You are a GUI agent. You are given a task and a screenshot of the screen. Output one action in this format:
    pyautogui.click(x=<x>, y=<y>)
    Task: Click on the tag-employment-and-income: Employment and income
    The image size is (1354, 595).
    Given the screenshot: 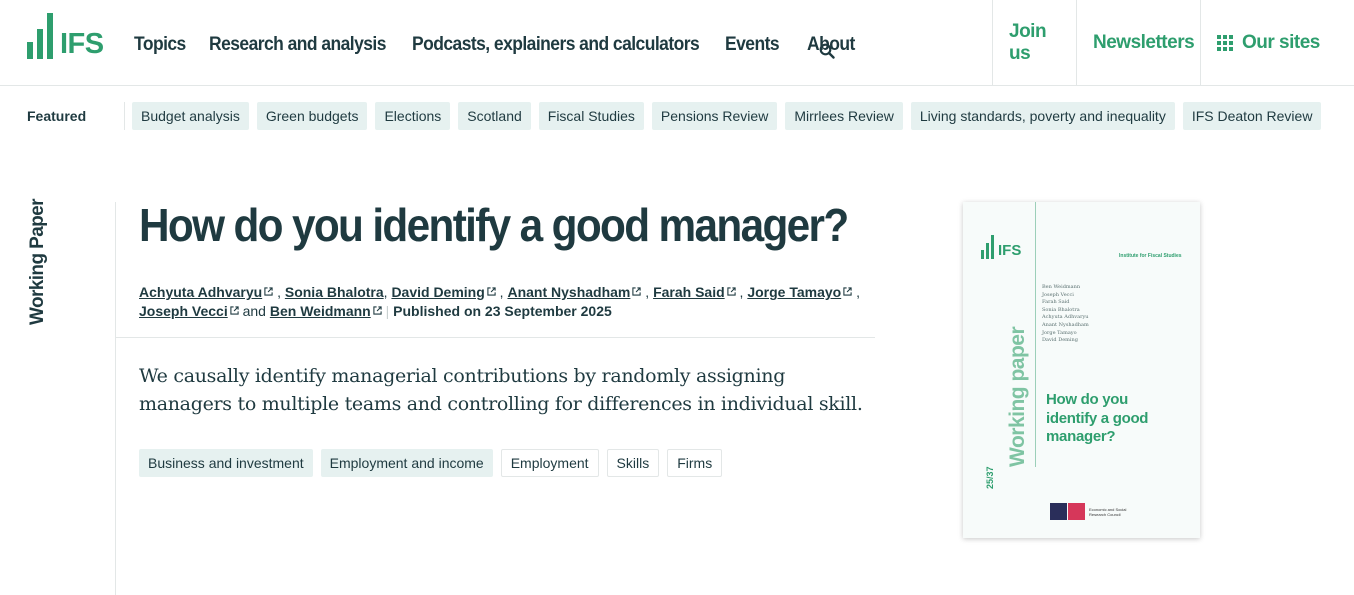 What is the action you would take?
    pyautogui.click(x=406, y=463)
    